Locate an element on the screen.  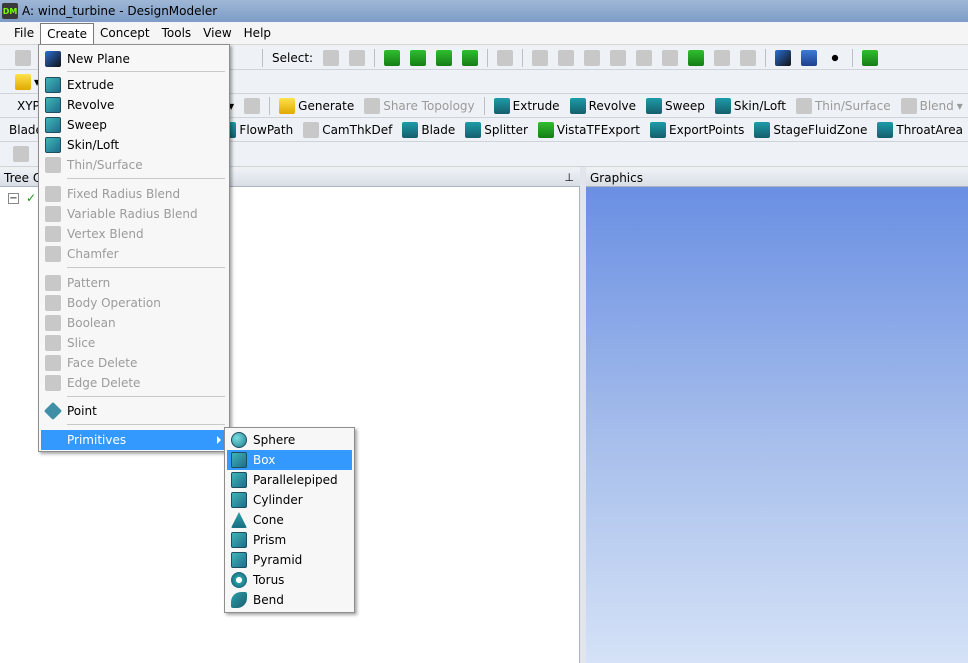
camthkdef-button: CamThkDef is located at coordinates (347, 130).